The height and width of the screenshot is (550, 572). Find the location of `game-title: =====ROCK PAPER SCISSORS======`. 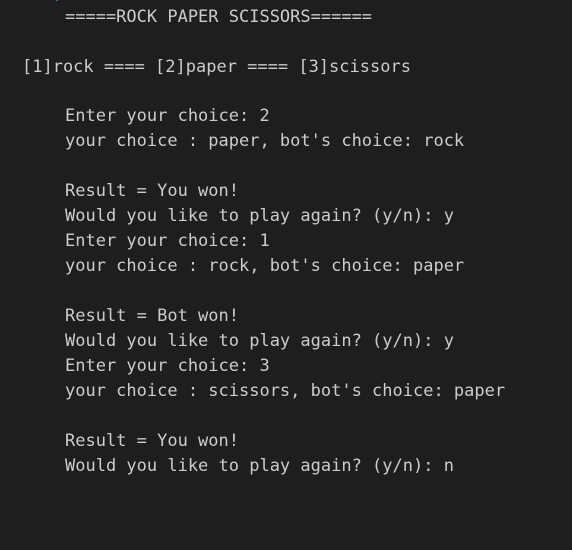

game-title: =====ROCK PAPER SCISSORS====== is located at coordinates (219, 17).